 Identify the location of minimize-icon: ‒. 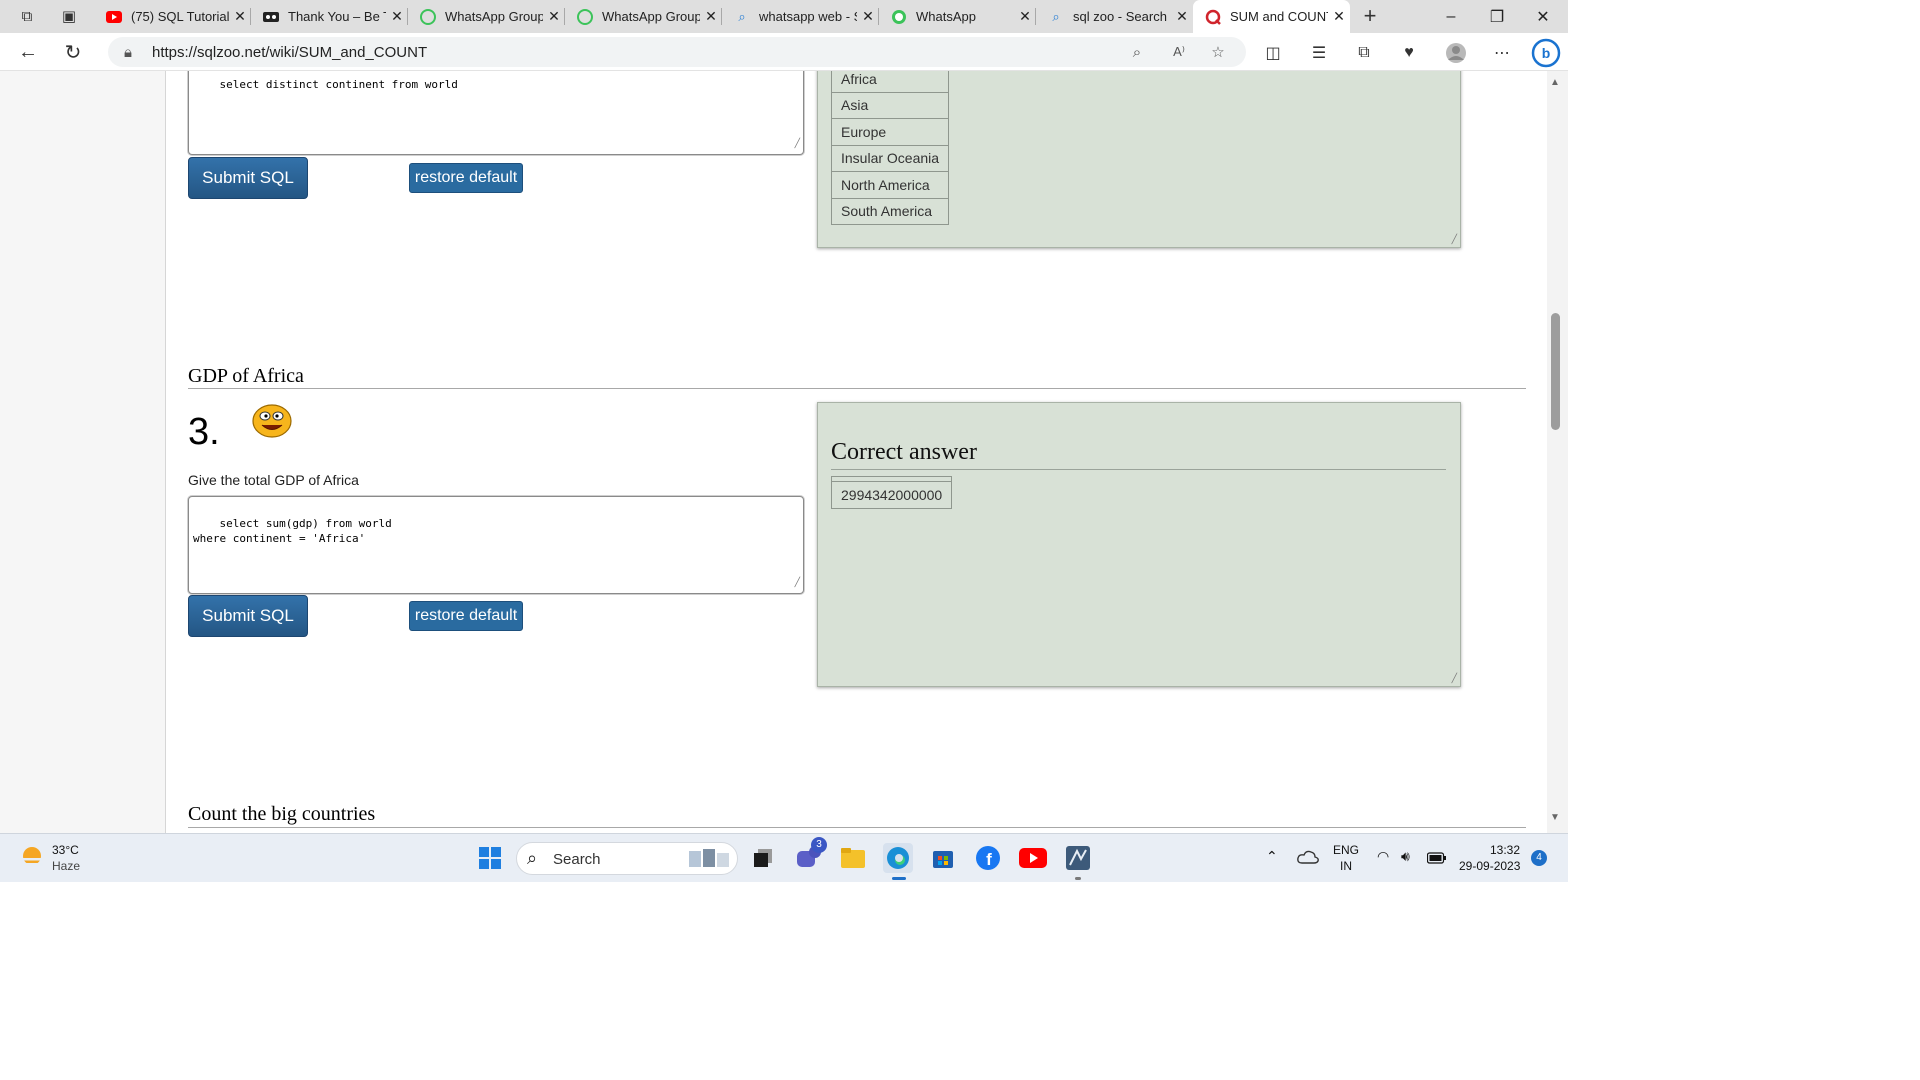
(1451, 16).